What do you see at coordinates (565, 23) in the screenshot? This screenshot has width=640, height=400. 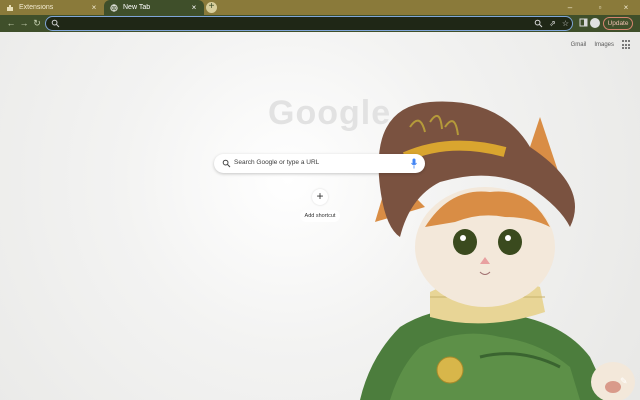 I see `star-icon: ☆` at bounding box center [565, 23].